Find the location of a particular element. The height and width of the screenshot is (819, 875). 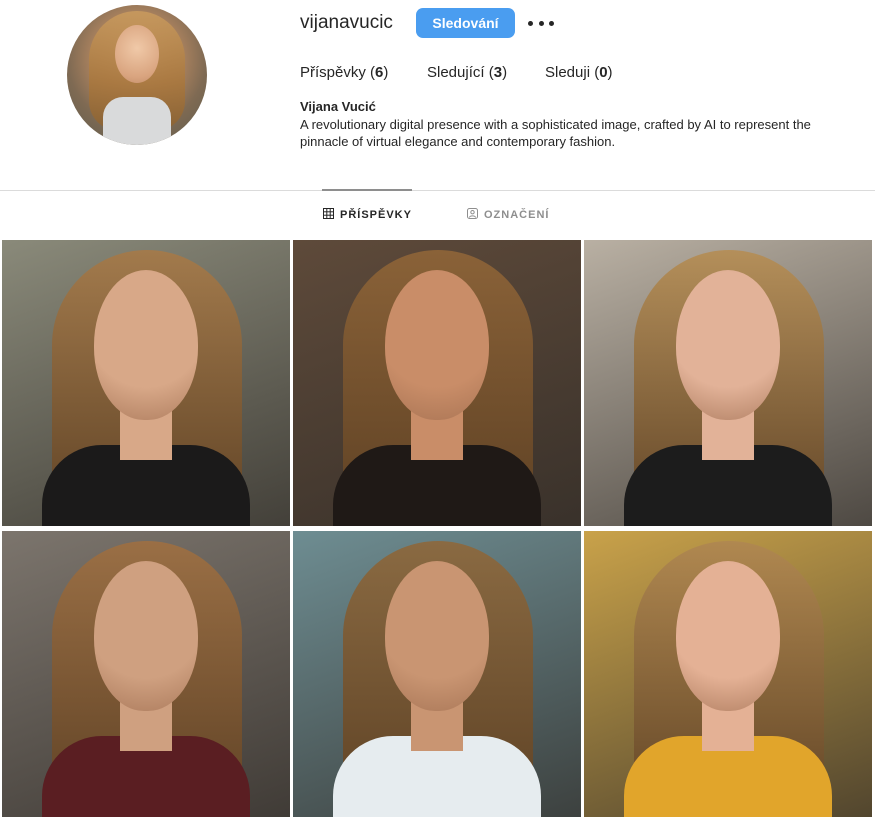

profile-avatar is located at coordinates (137, 75).